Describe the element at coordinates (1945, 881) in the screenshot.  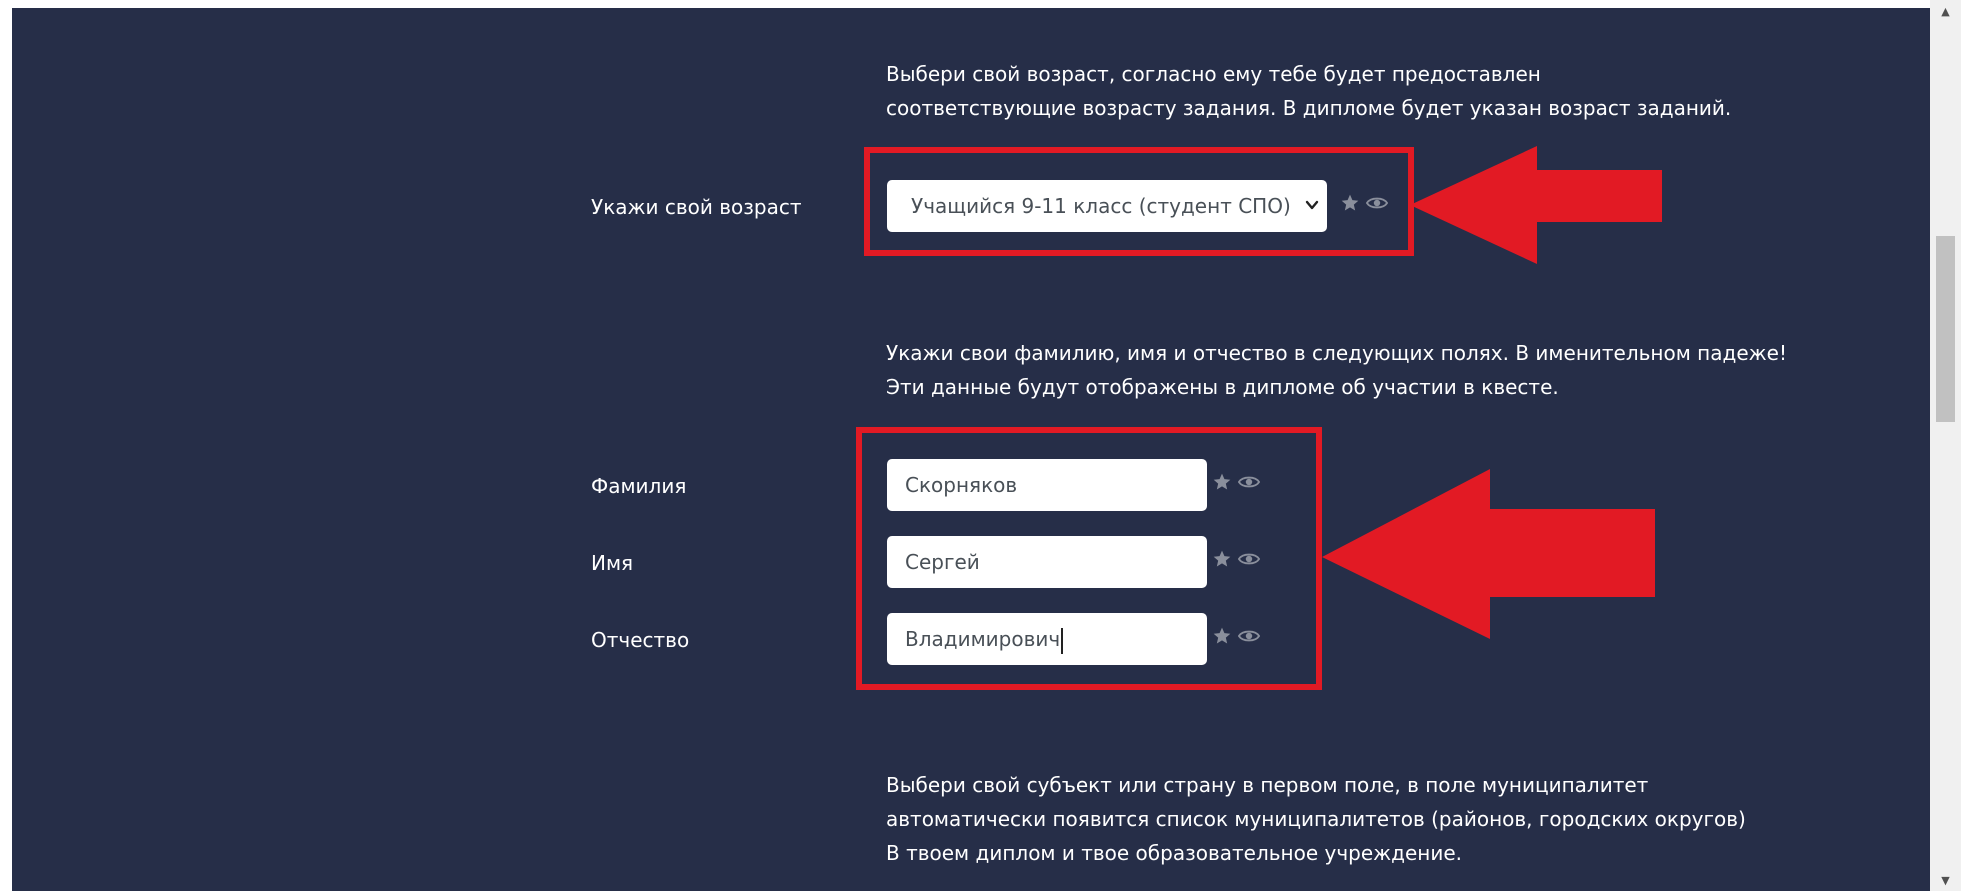
I see `scroll-down-arrow-icon: ▼` at that location.